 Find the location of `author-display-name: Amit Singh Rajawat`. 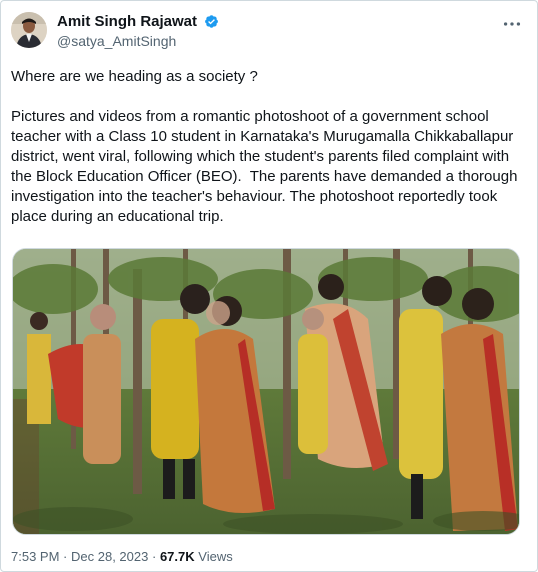

author-display-name: Amit Singh Rajawat is located at coordinates (127, 21).